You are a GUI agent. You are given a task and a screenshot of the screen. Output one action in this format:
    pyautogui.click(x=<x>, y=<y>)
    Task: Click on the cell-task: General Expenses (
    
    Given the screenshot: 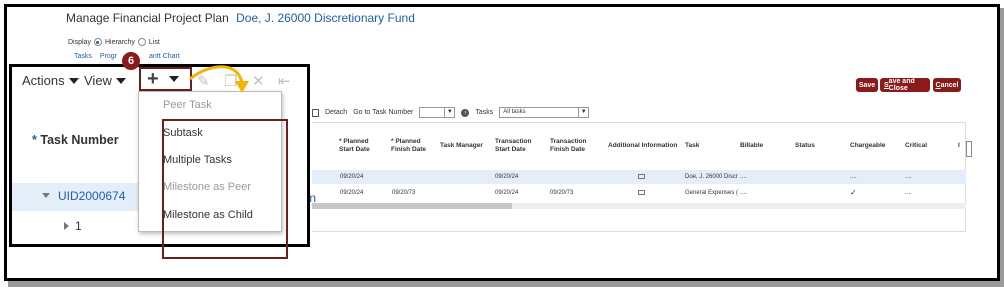 What is the action you would take?
    pyautogui.click(x=712, y=193)
    